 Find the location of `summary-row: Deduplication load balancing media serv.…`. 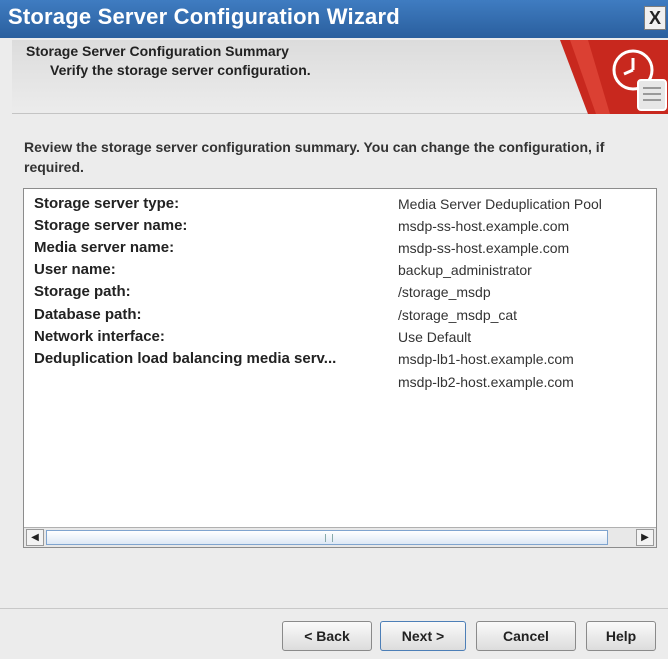

summary-row: Deduplication load balancing media serv.… is located at coordinates (340, 358).